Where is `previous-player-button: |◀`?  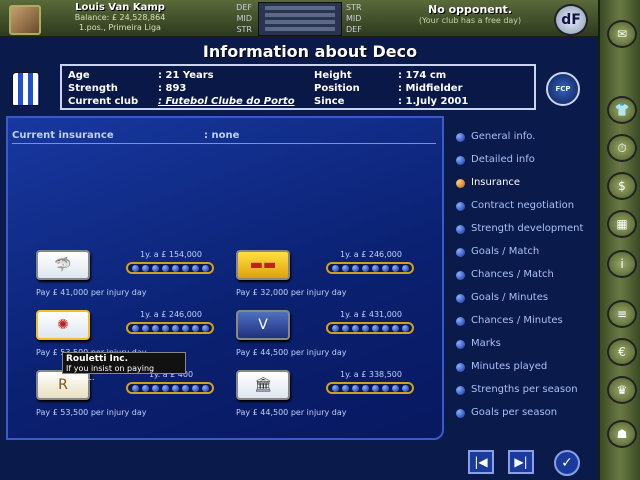
previous-player-button: |◀ is located at coordinates (481, 462).